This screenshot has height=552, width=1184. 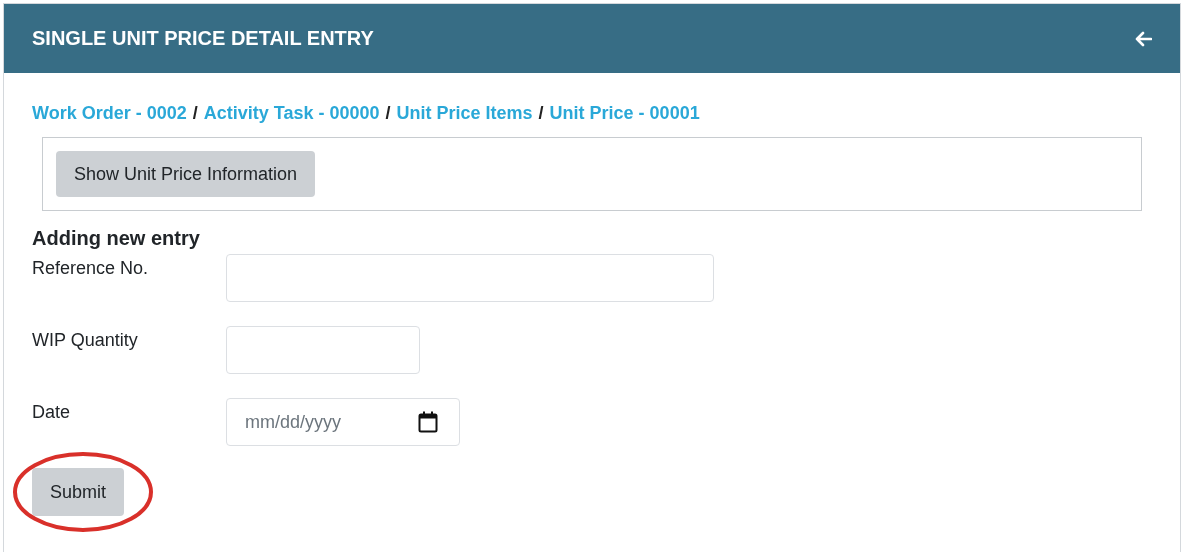 What do you see at coordinates (109, 113) in the screenshot?
I see `breadcrumb-link: Work Order - 0002` at bounding box center [109, 113].